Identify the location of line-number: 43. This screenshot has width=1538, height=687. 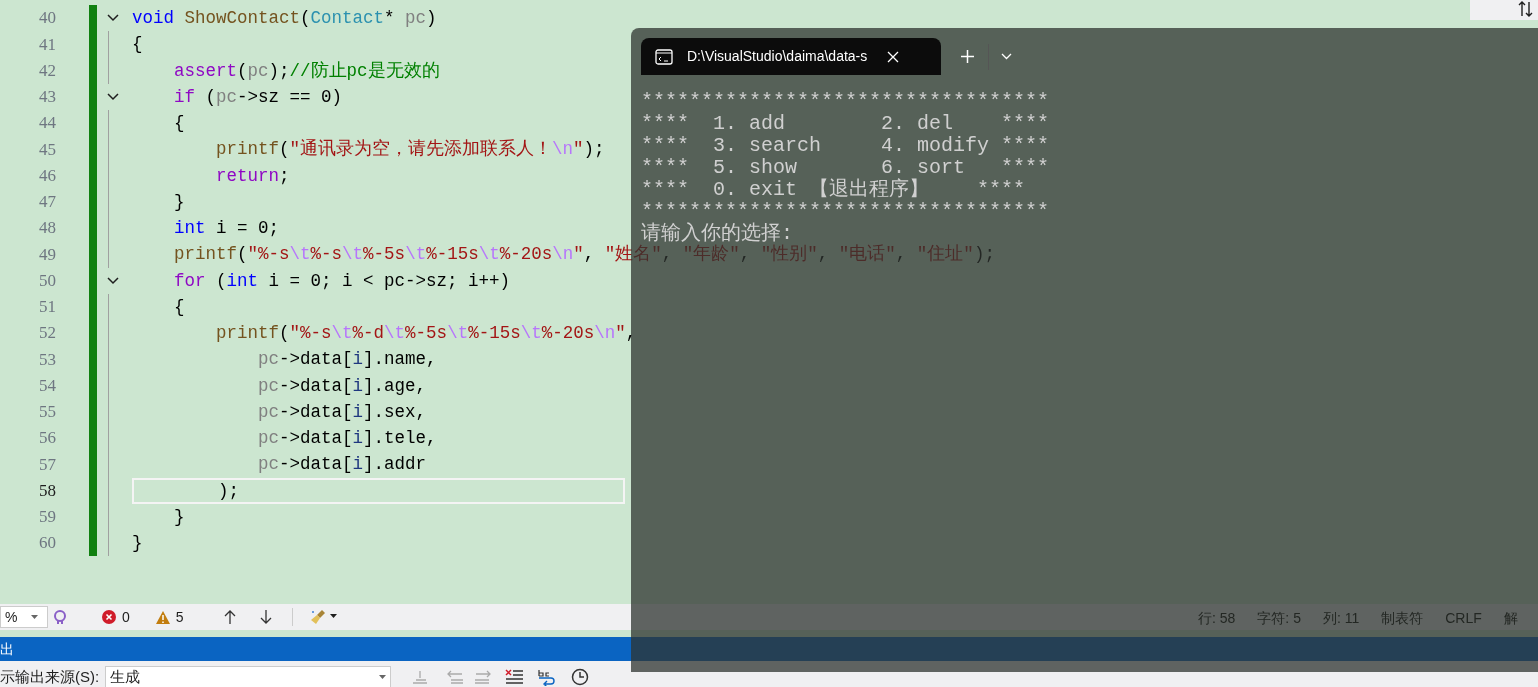
(47, 97).